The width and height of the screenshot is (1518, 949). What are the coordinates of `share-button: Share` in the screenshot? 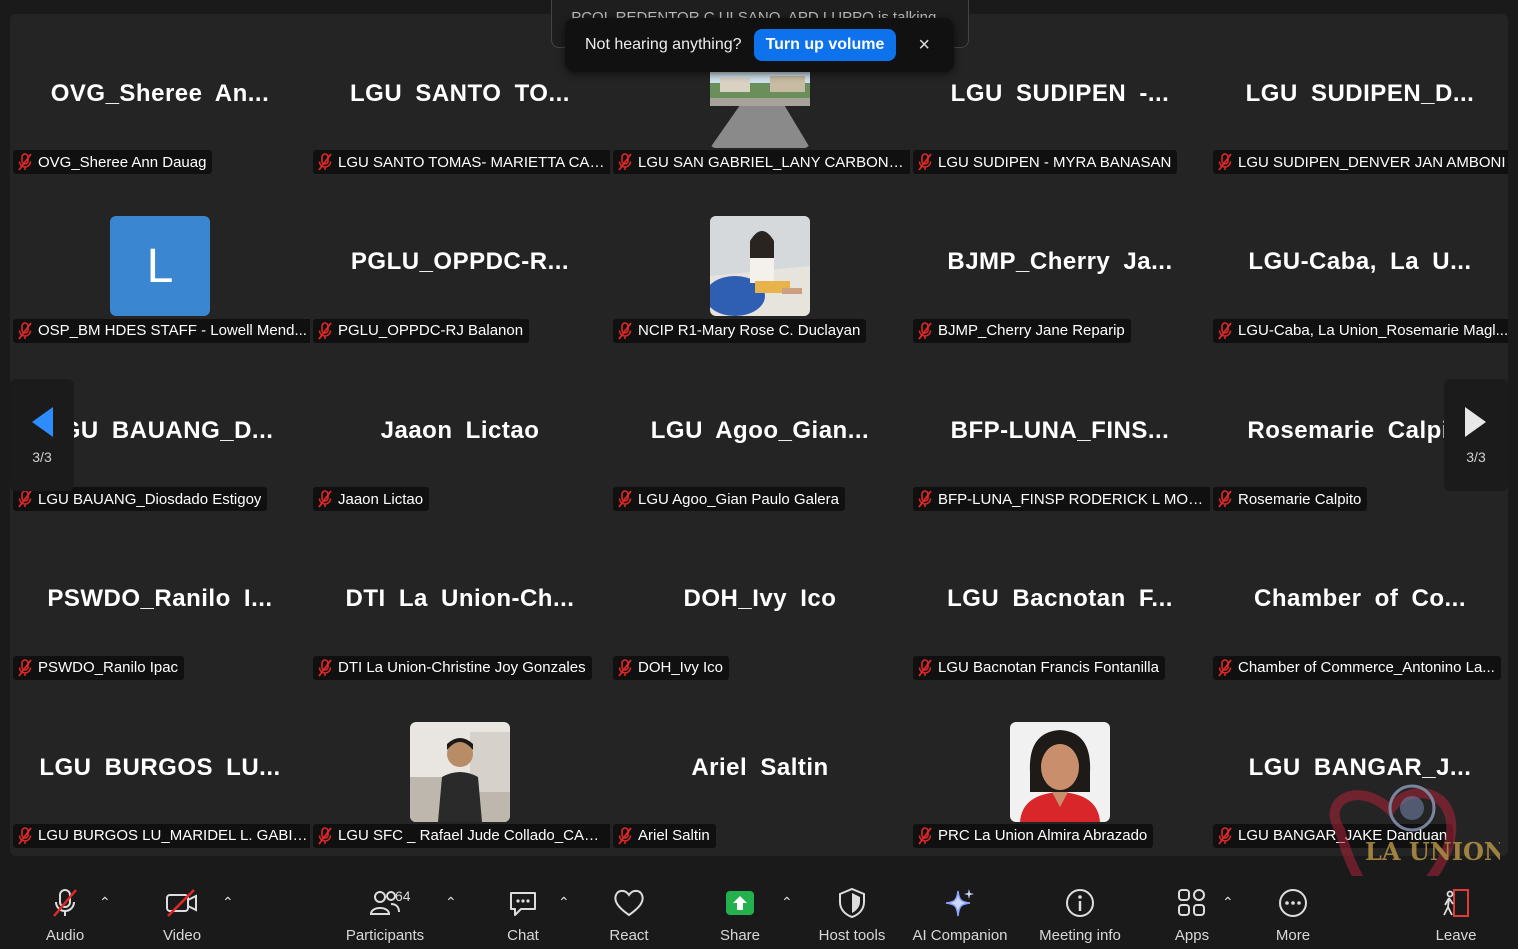 It's located at (740, 916).